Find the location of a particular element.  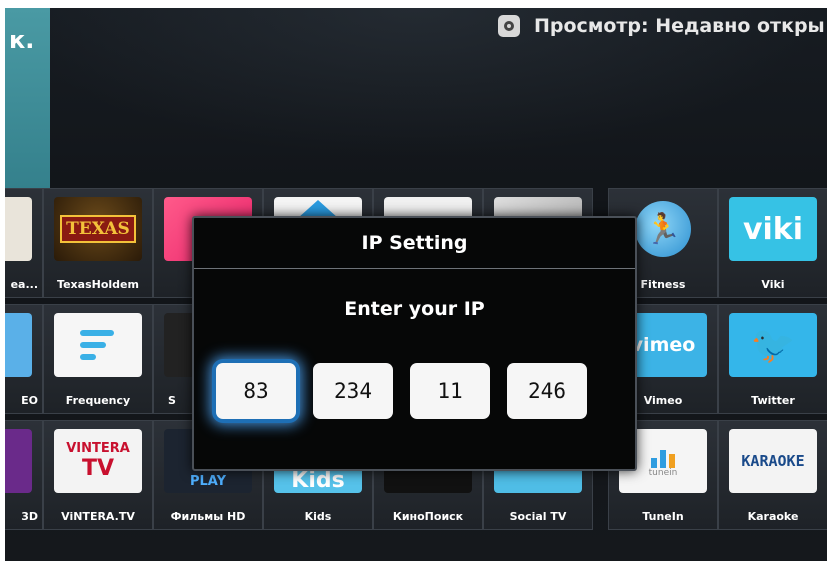

app-tile-frequency: Frequency is located at coordinates (98, 359).